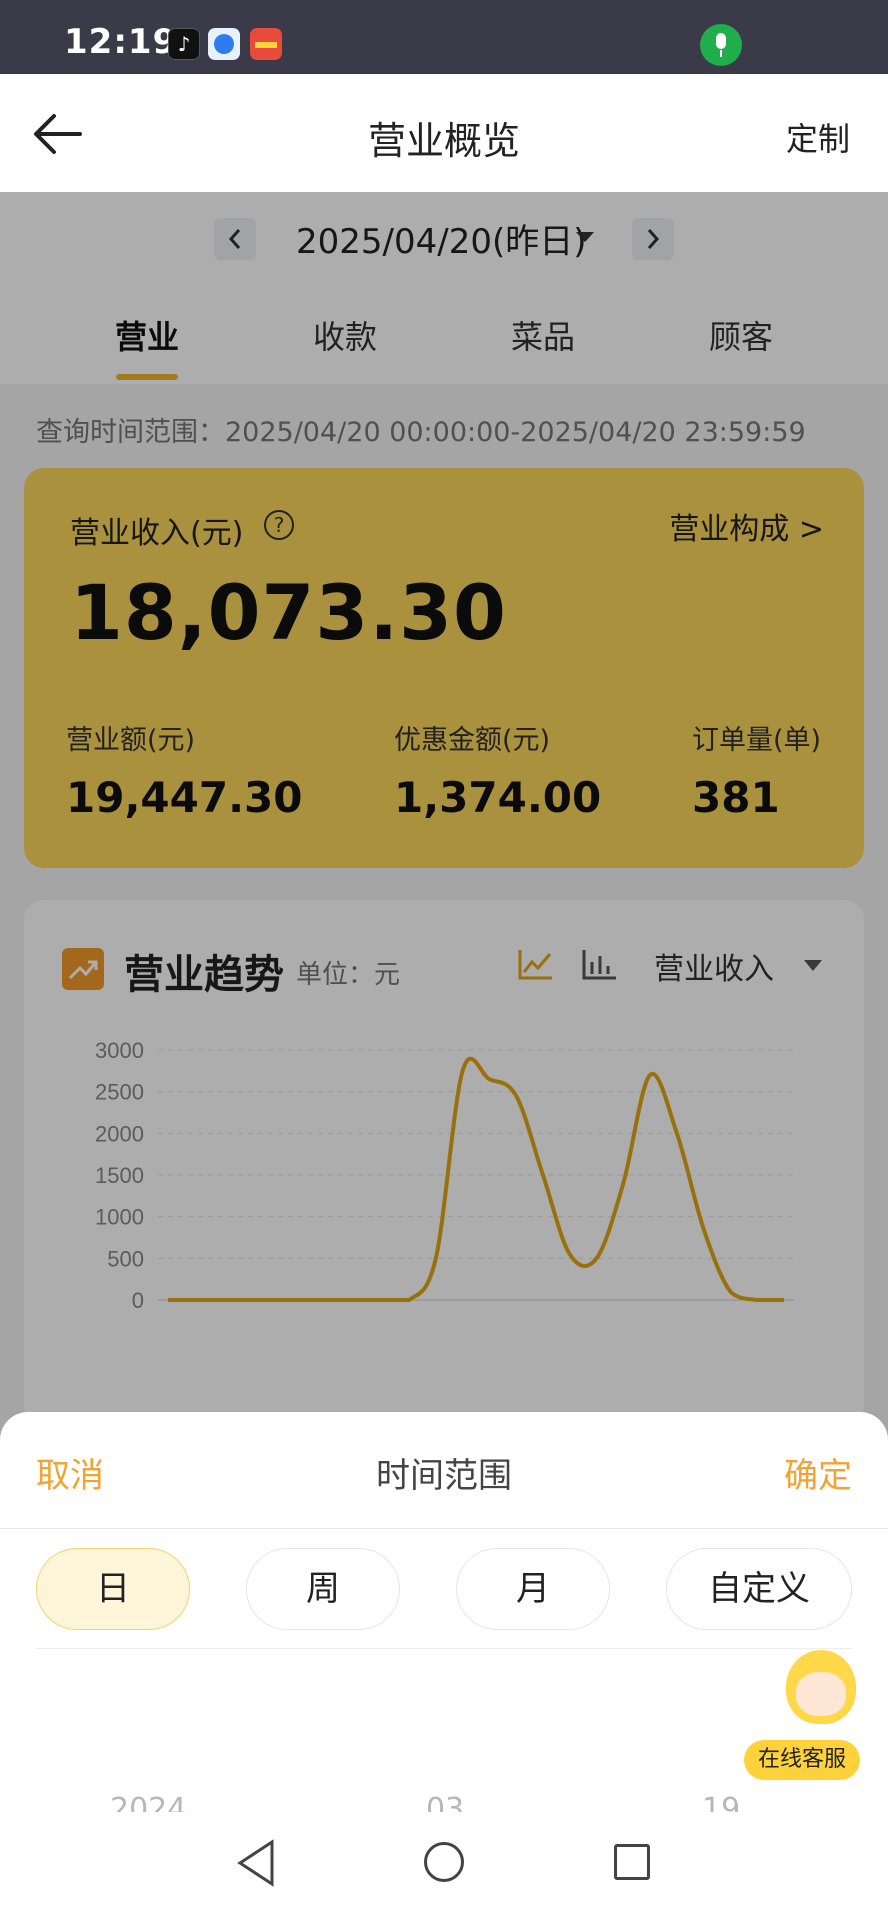 The image size is (888, 1920). I want to click on microphone-icon, so click(721, 45).